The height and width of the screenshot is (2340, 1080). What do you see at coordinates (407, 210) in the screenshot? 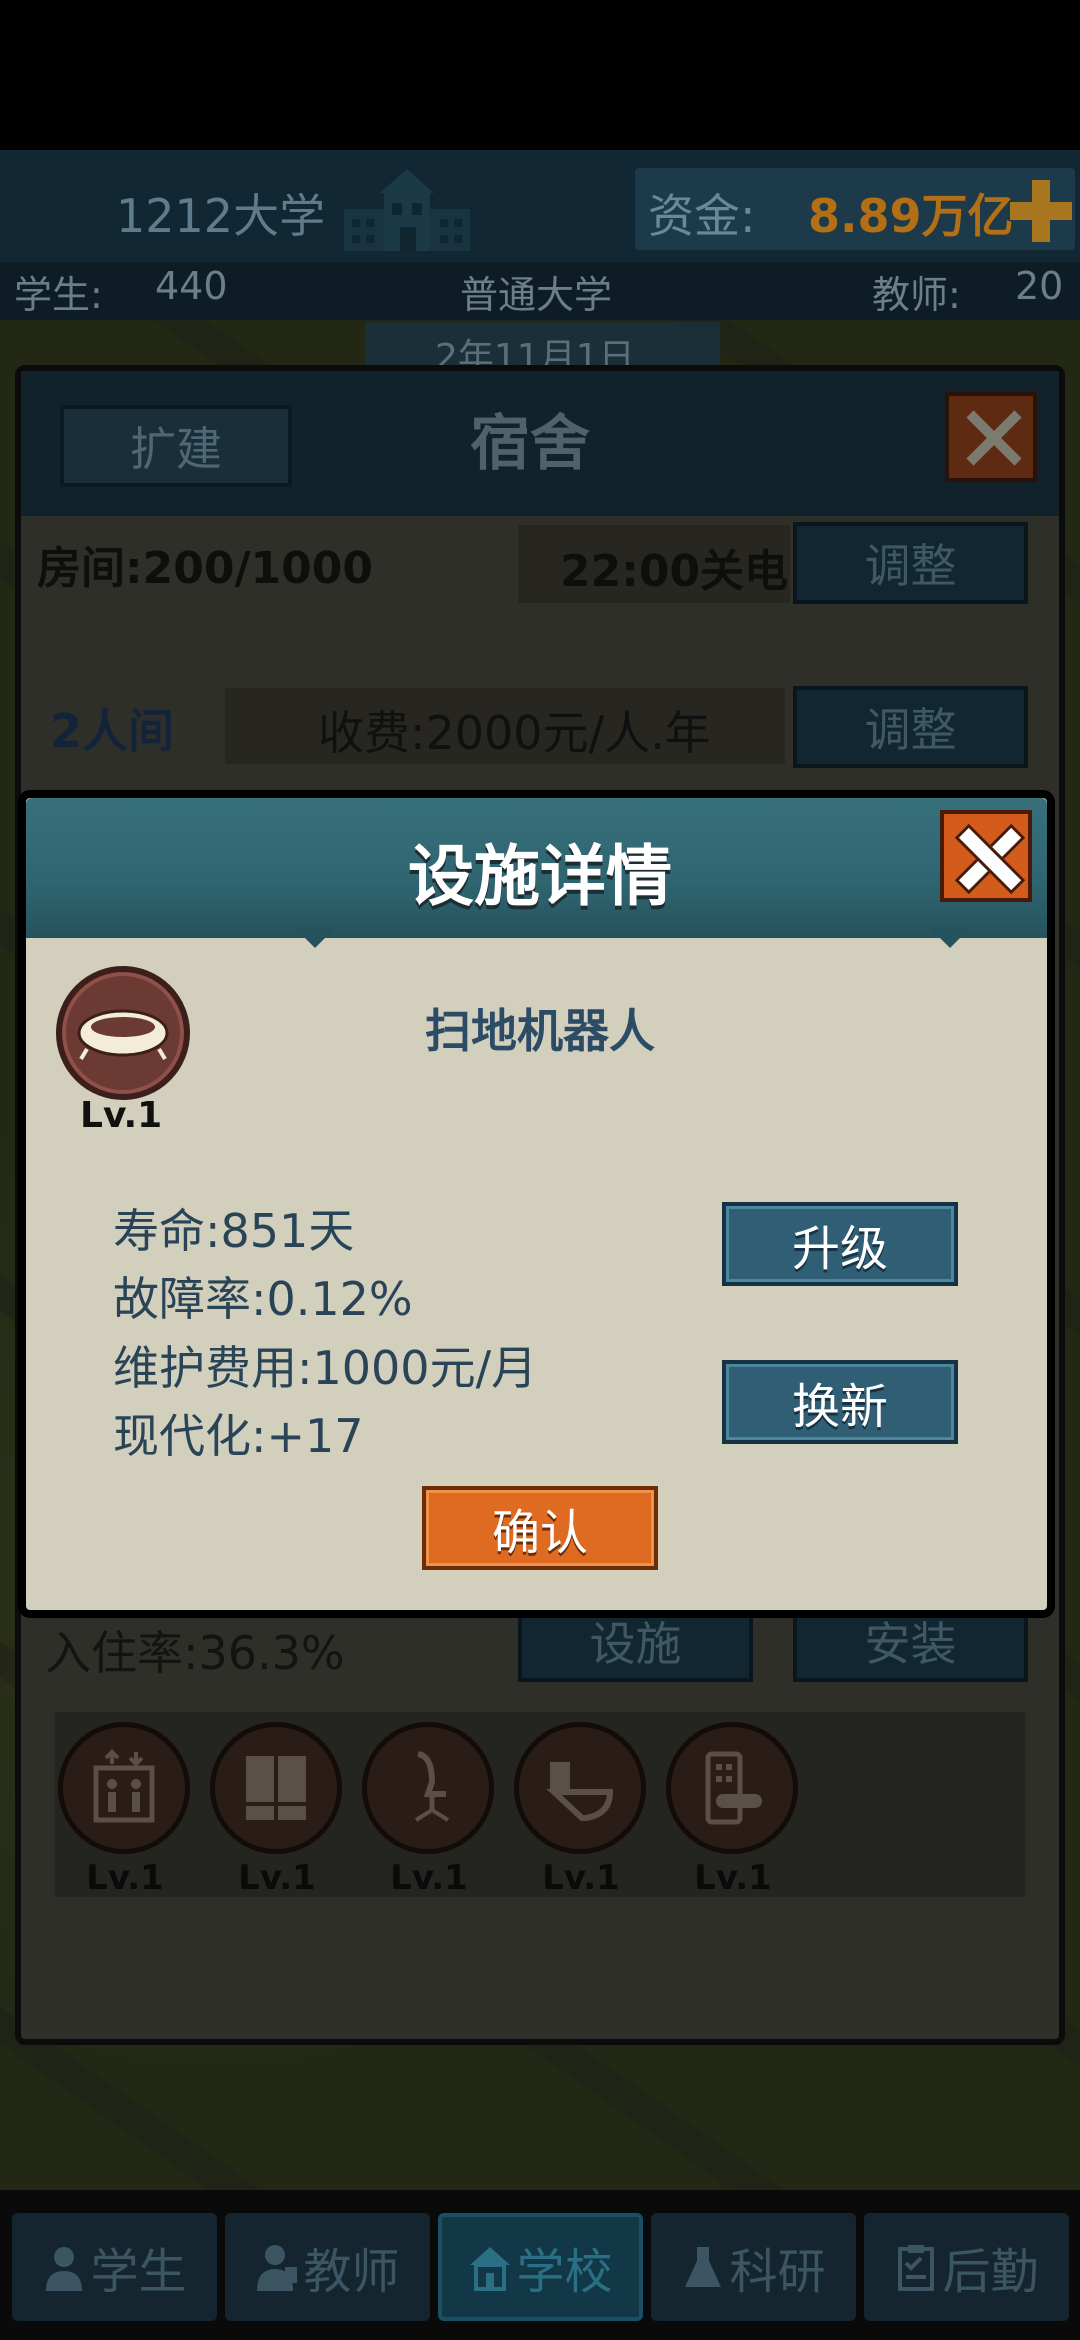
I see `university-building-icon` at bounding box center [407, 210].